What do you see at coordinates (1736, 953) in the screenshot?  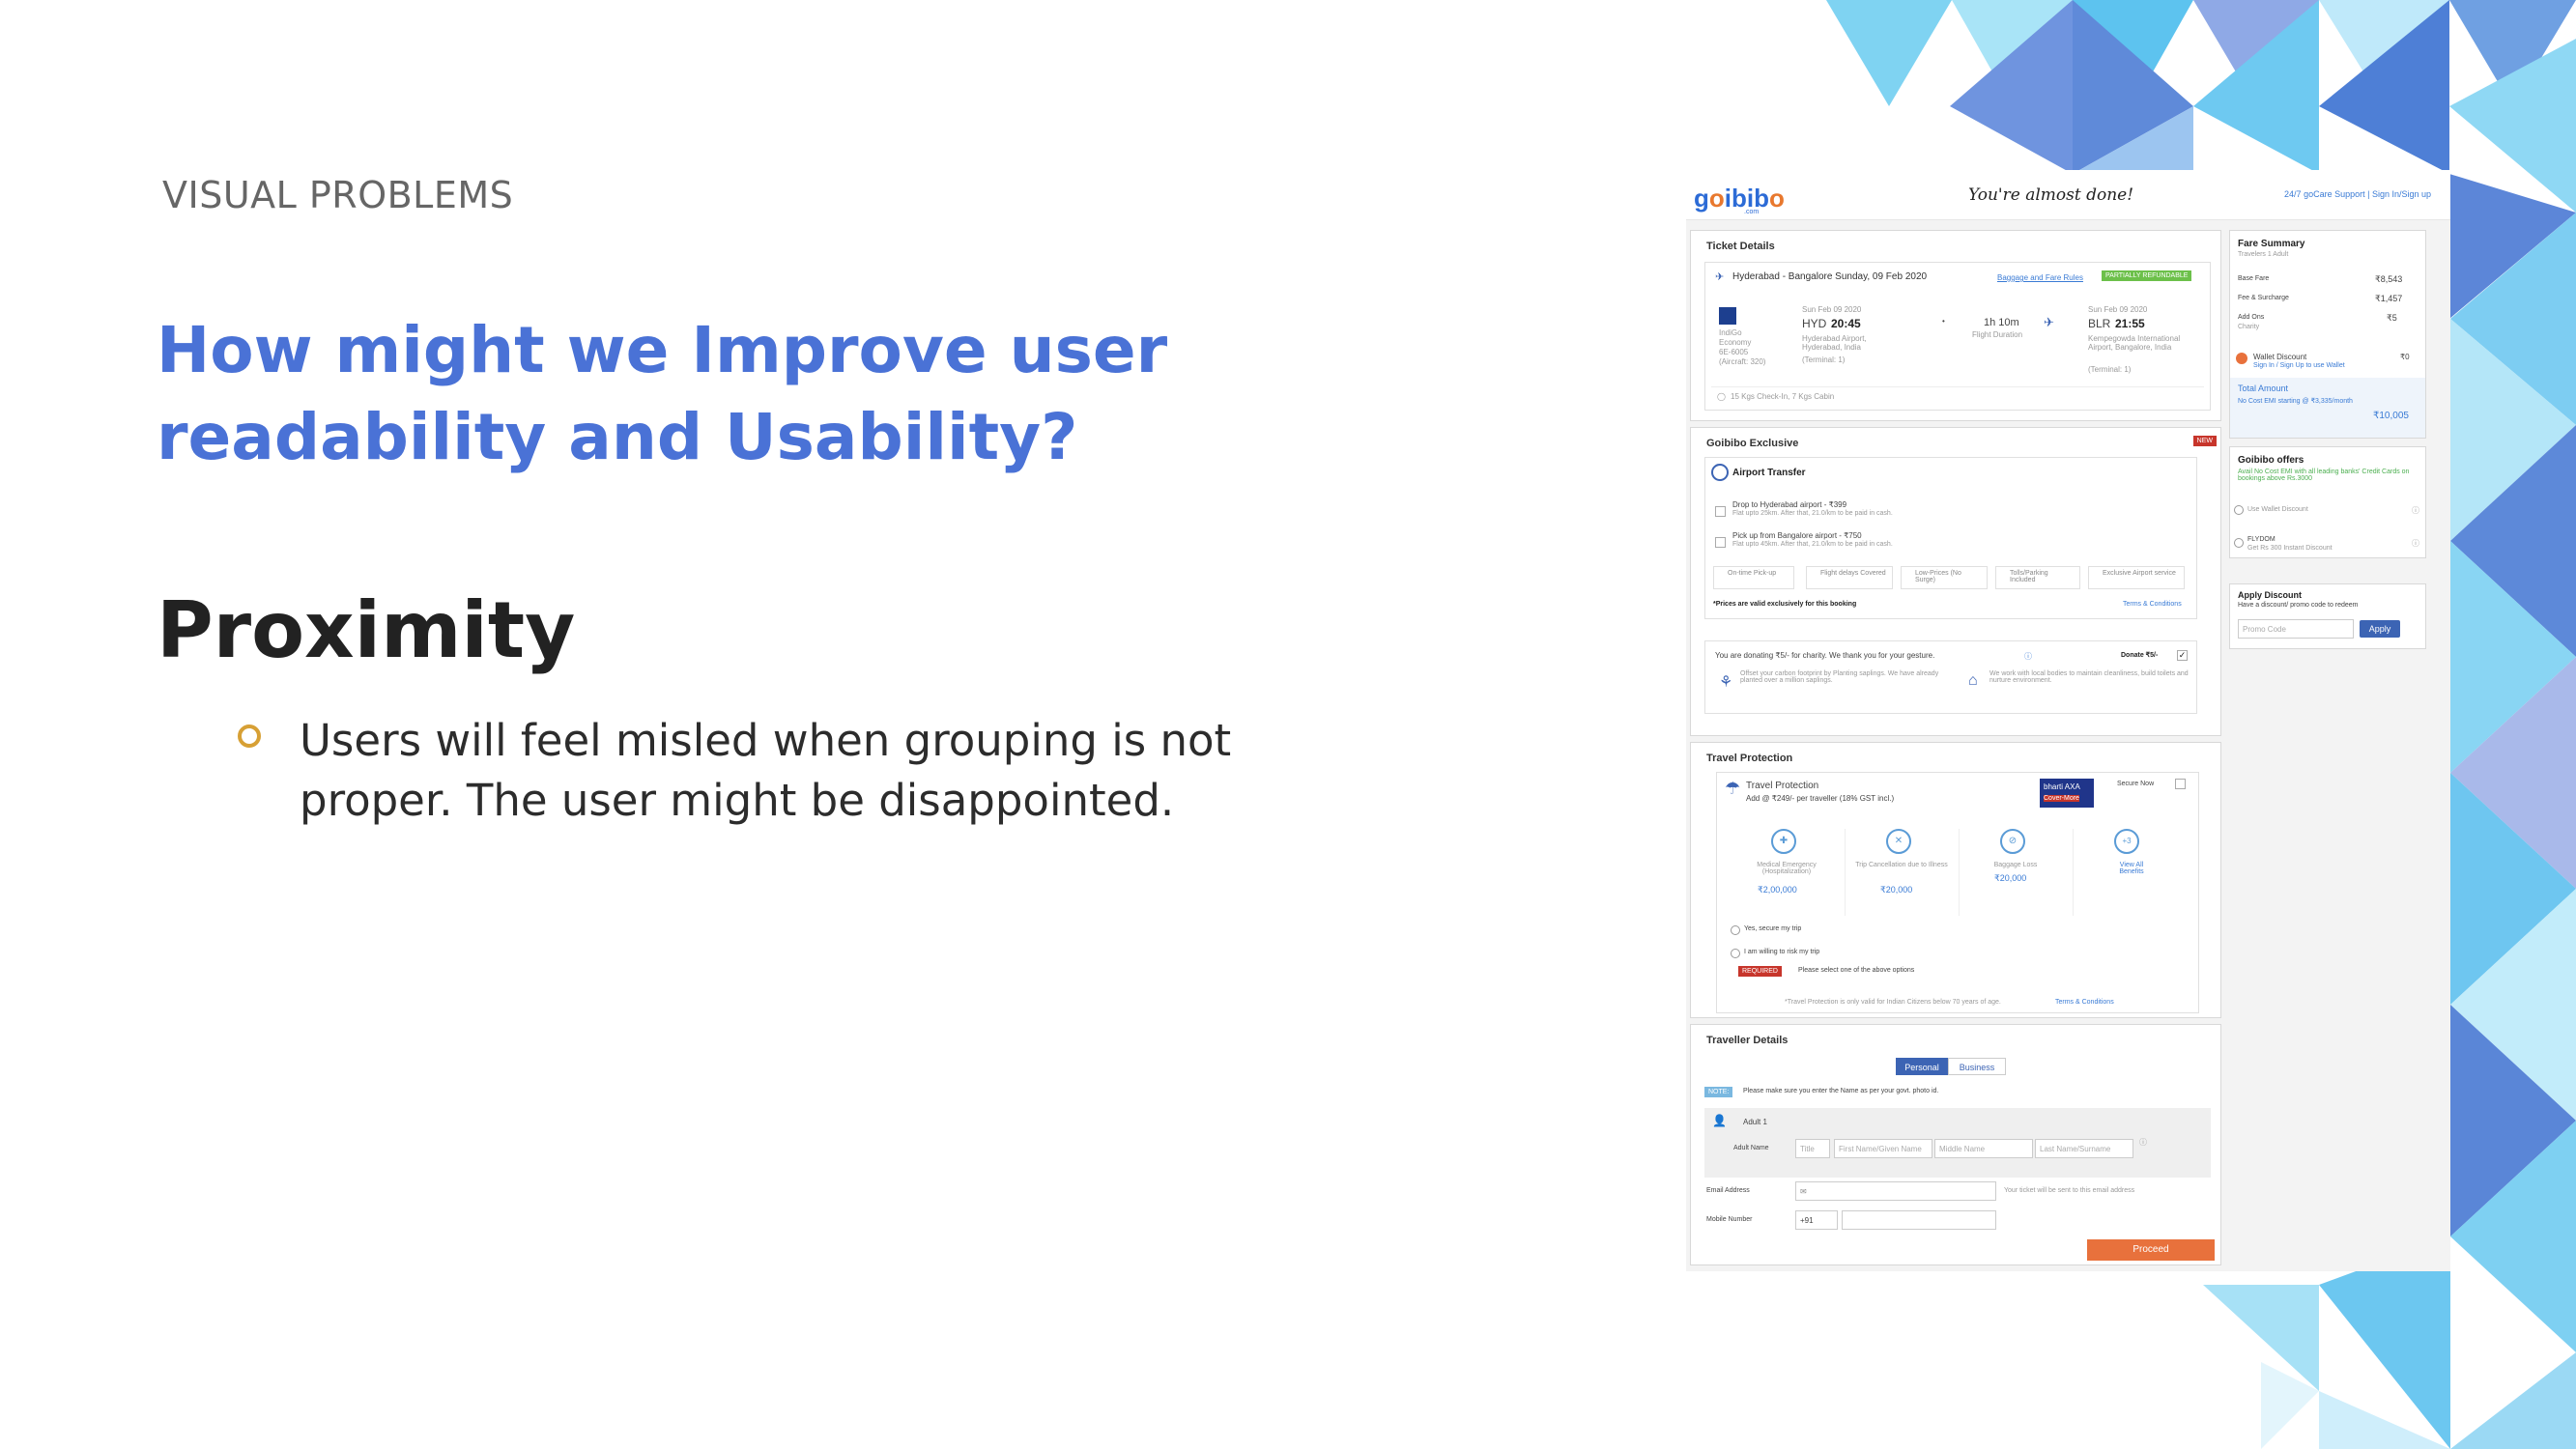 I see `risk-trip-radio` at bounding box center [1736, 953].